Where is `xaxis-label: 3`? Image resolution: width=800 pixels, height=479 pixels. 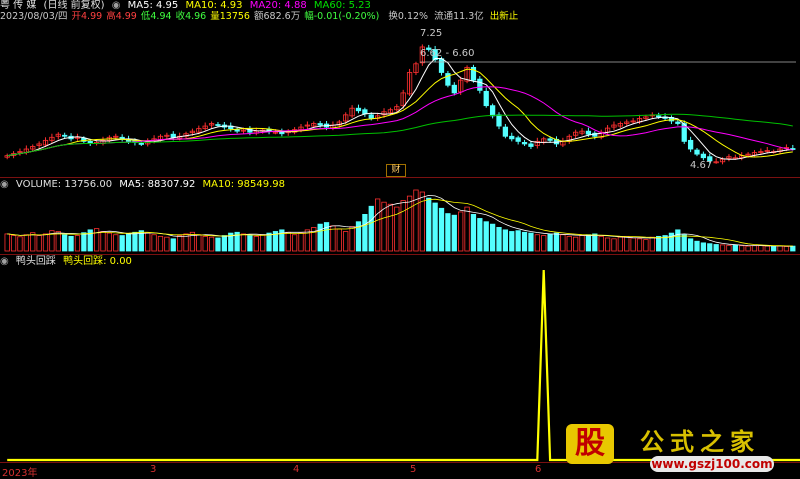
xaxis-label: 3 is located at coordinates (153, 469).